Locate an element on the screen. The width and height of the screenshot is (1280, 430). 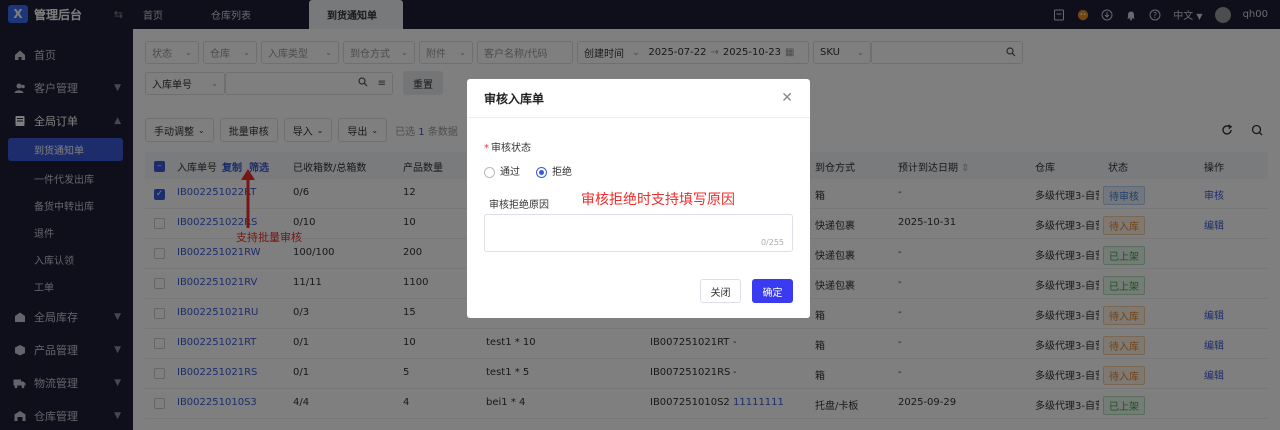
reason-textarea: 0/255 is located at coordinates (638, 233).